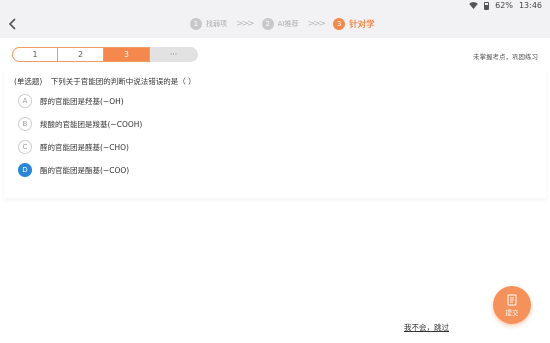 The width and height of the screenshot is (550, 343). I want to click on step-indicator: 1 找弱项 >>> 2 AI推荐 >>> 3 针对学, so click(282, 24).